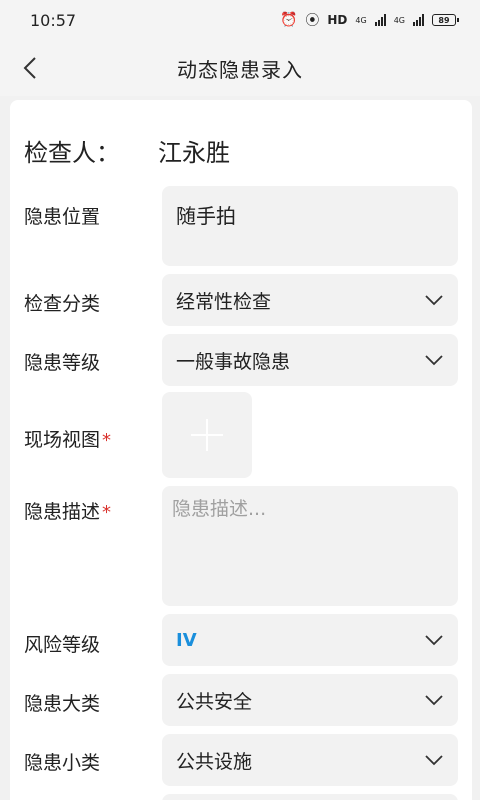  What do you see at coordinates (310, 700) in the screenshot?
I see `major-type-select: 公共安全` at bounding box center [310, 700].